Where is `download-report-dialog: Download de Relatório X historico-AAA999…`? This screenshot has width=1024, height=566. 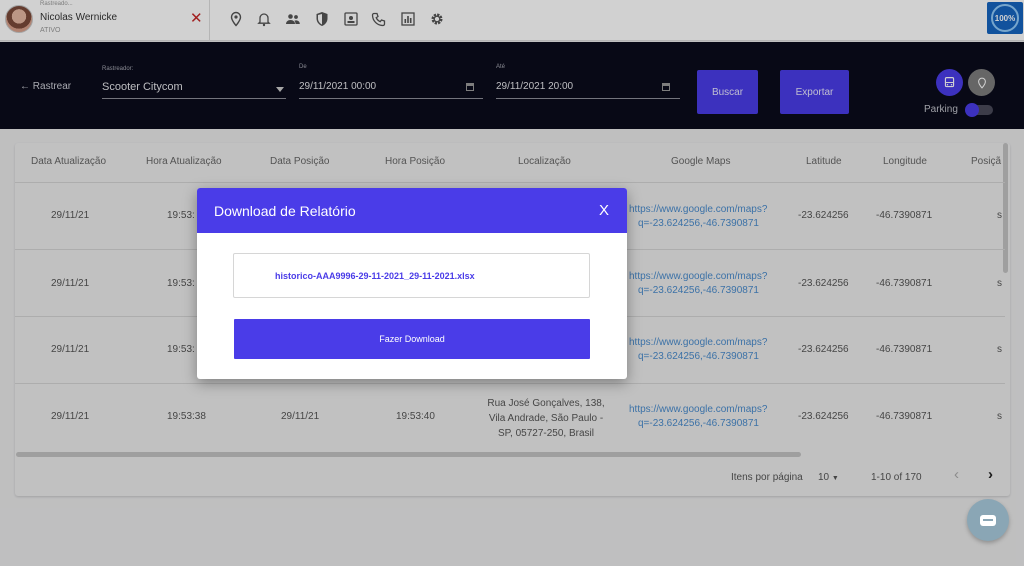 download-report-dialog: Download de Relatório X historico-AAA999… is located at coordinates (412, 283).